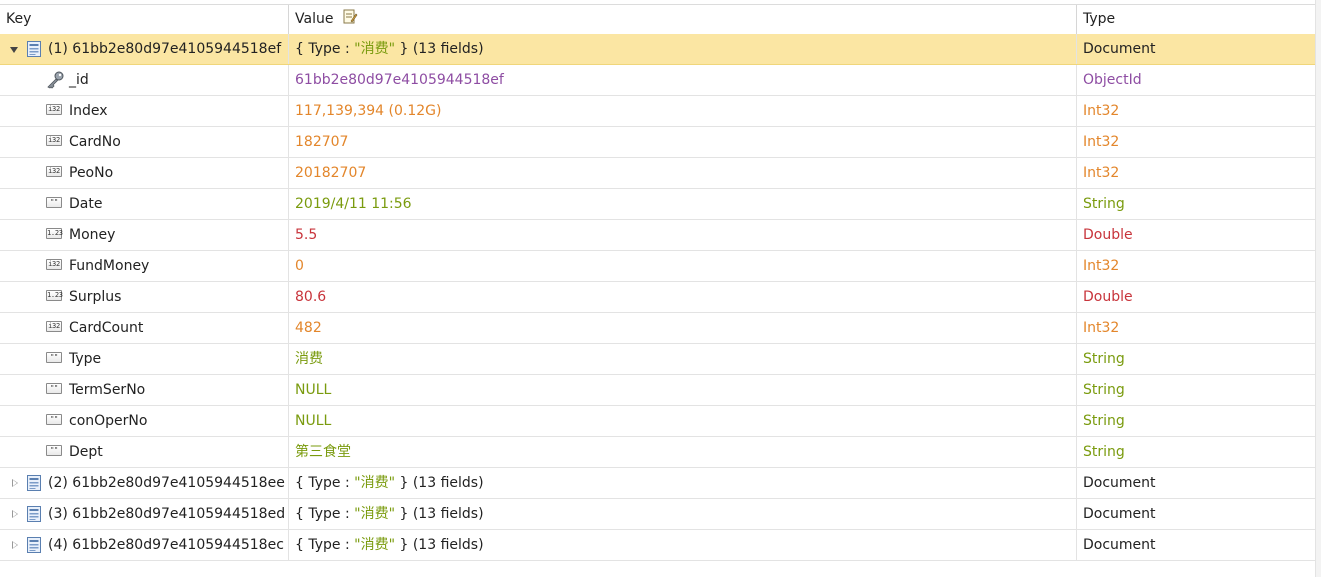 The height and width of the screenshot is (577, 1321). Describe the element at coordinates (682, 173) in the screenshot. I see `field-value: 20182707` at that location.